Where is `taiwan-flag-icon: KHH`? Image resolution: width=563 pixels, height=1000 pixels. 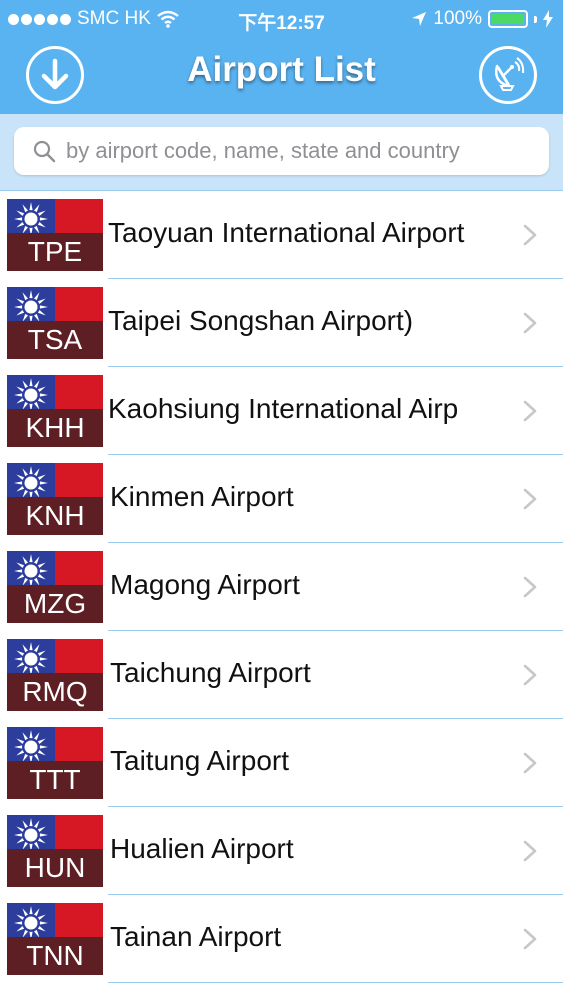
taiwan-flag-icon: KHH is located at coordinates (55, 411).